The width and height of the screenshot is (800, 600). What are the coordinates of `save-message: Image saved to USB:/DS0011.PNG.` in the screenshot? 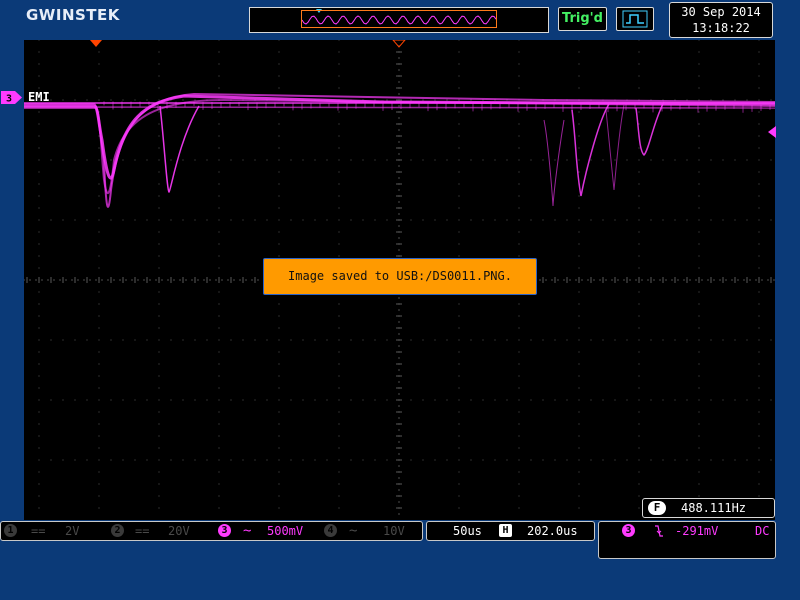 It's located at (400, 276).